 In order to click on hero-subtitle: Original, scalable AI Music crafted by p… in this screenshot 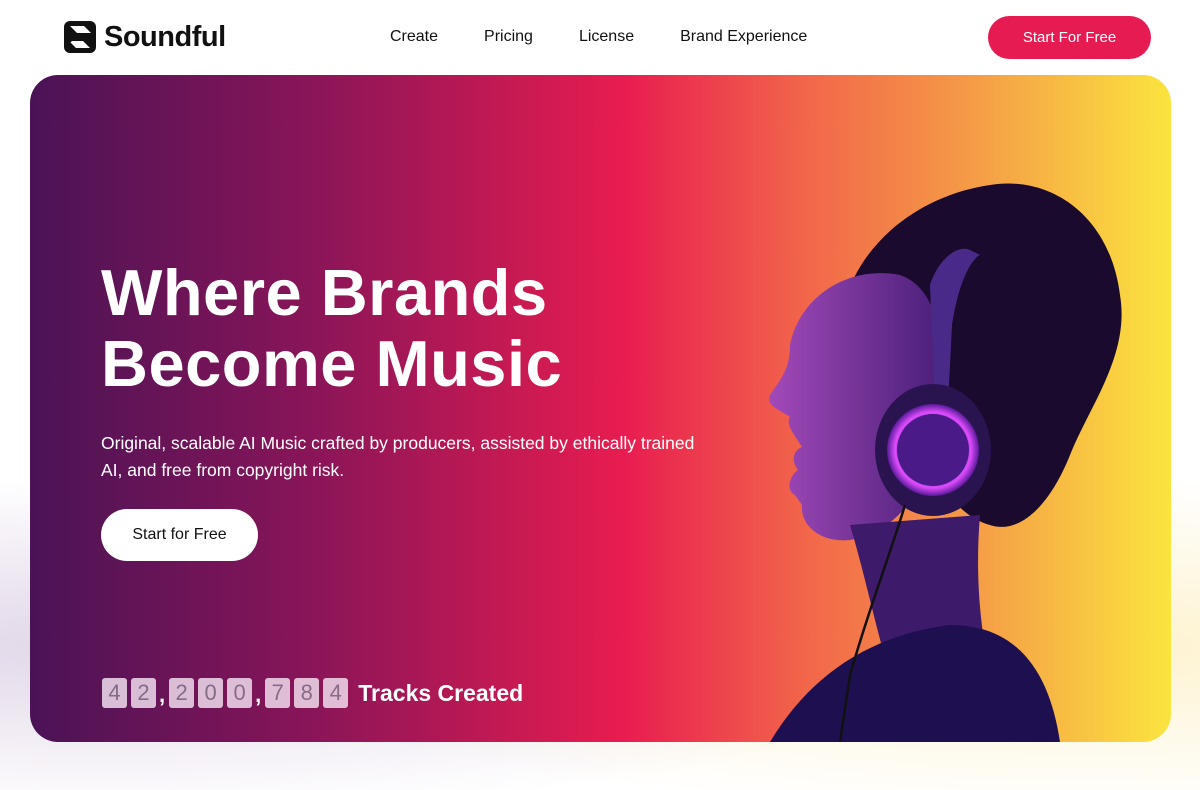, I will do `click(398, 456)`.